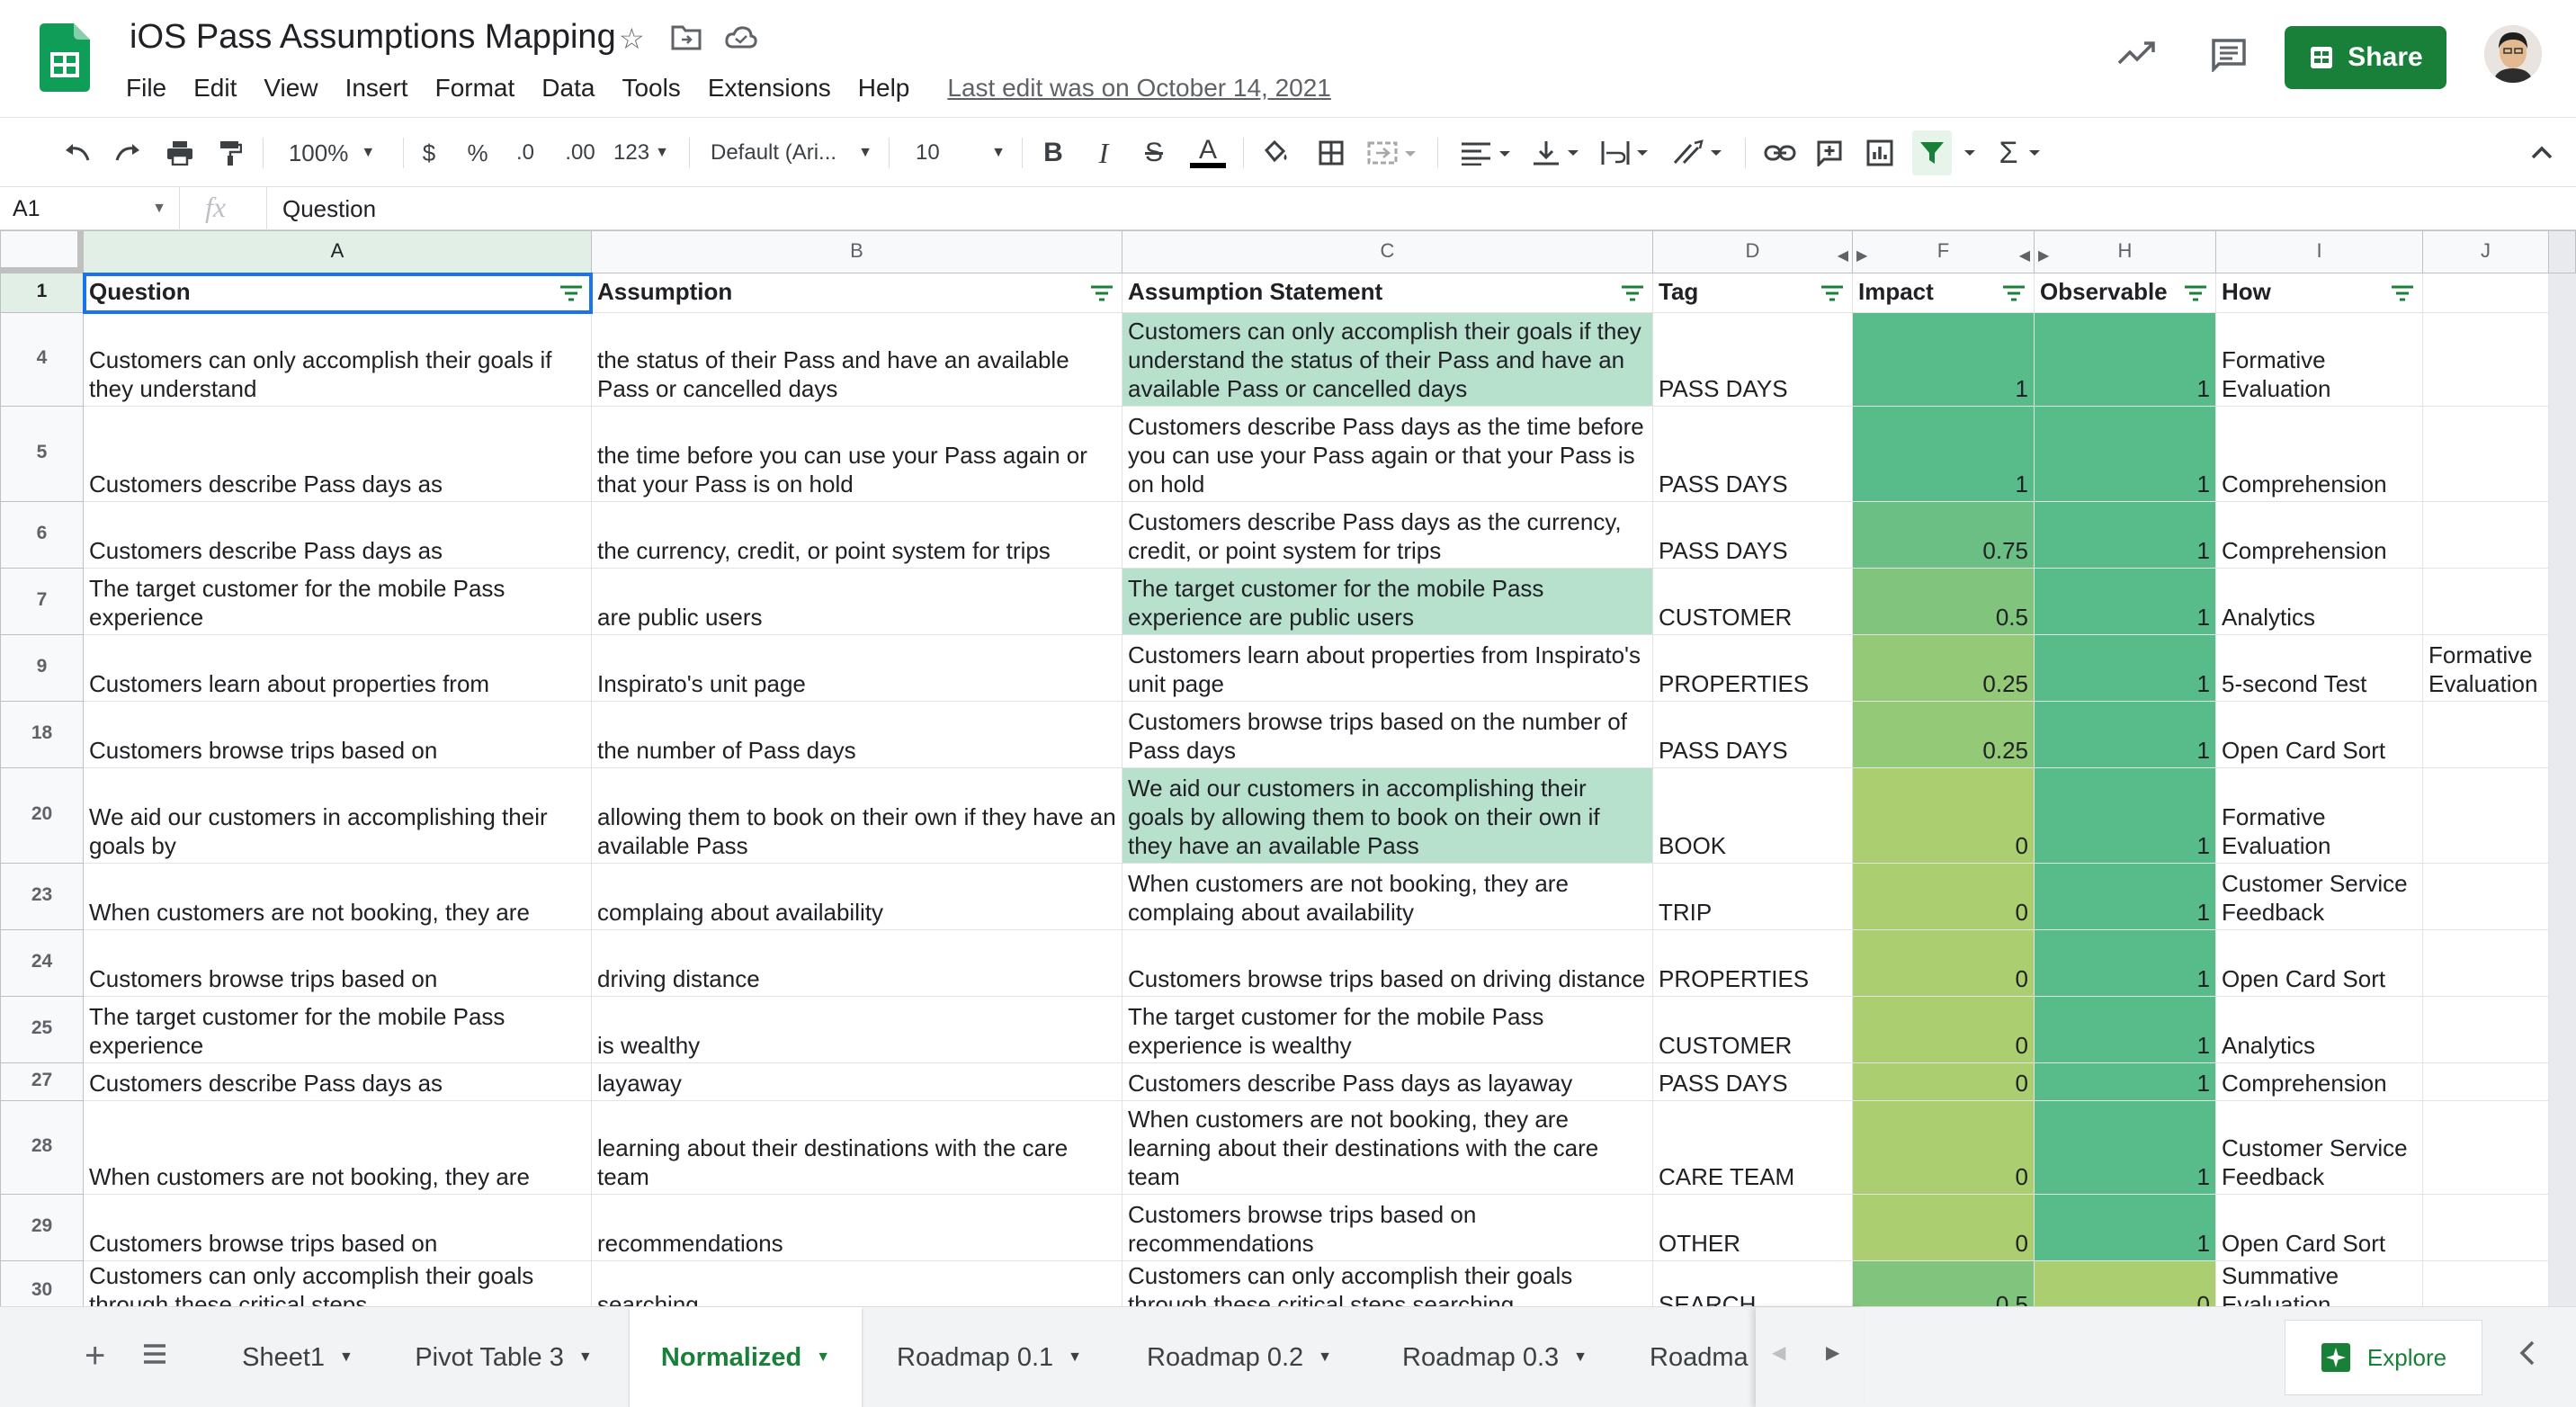 The width and height of the screenshot is (2576, 1407). What do you see at coordinates (1829, 152) in the screenshot?
I see `insert-comment-icon` at bounding box center [1829, 152].